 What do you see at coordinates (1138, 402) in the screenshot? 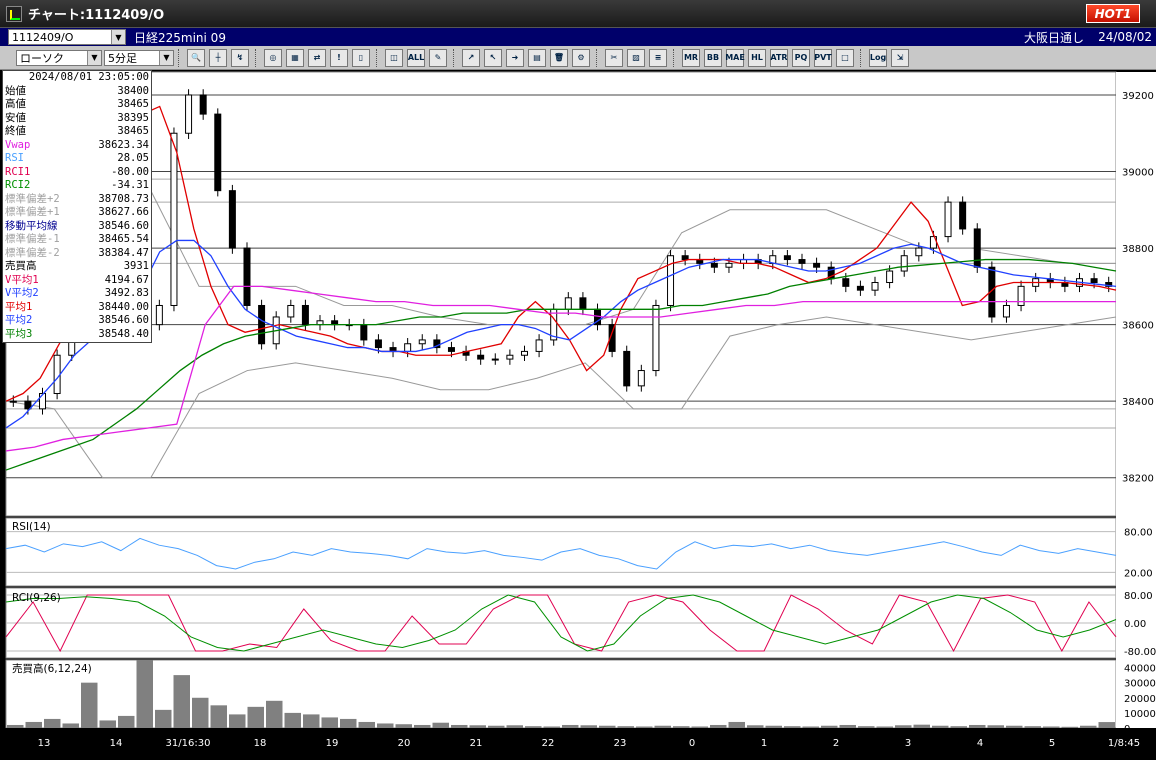
I see `price-tick-label: 38400` at bounding box center [1138, 402].